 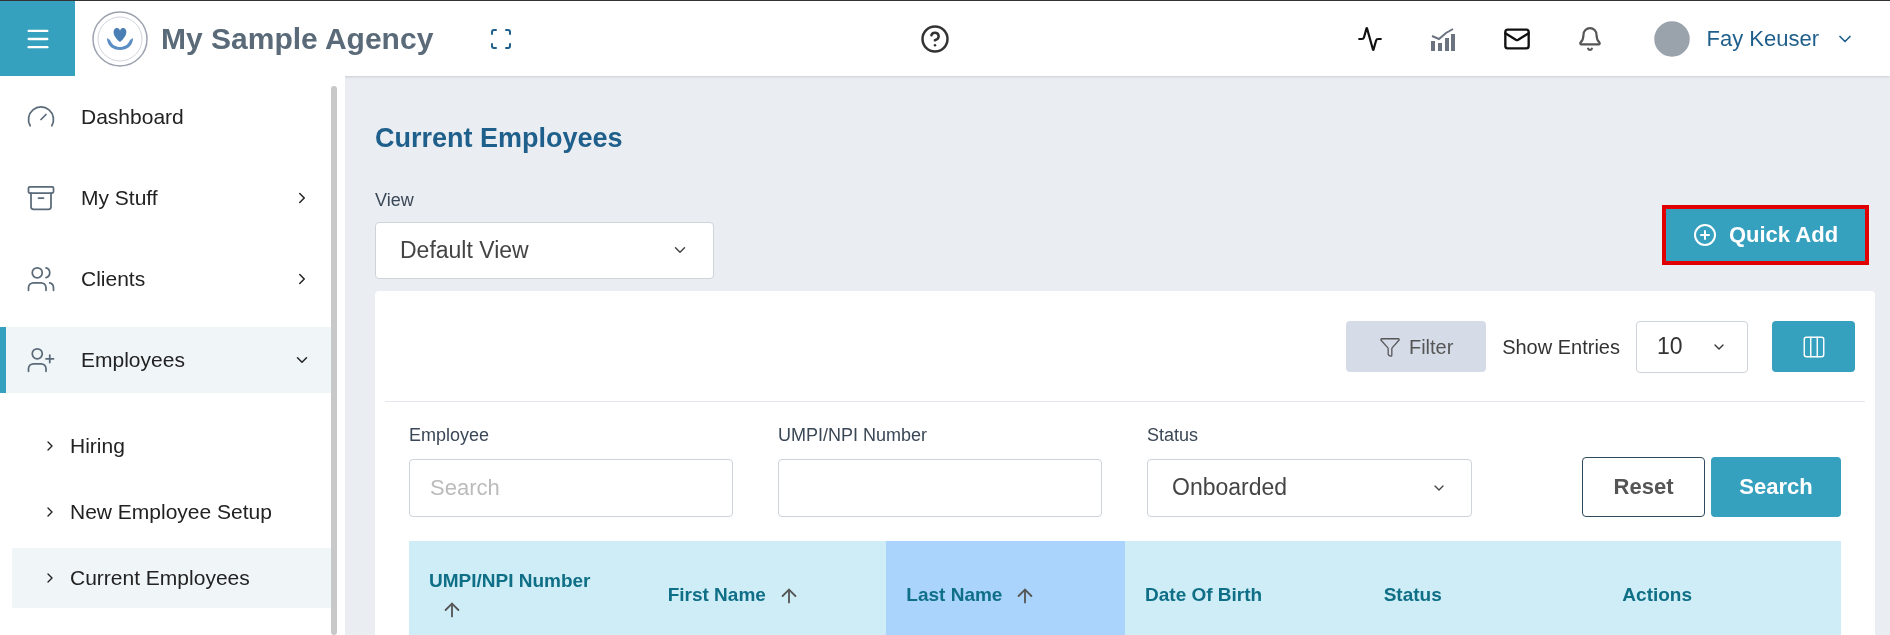 I want to click on status-select: Onboarded, so click(x=1309, y=487).